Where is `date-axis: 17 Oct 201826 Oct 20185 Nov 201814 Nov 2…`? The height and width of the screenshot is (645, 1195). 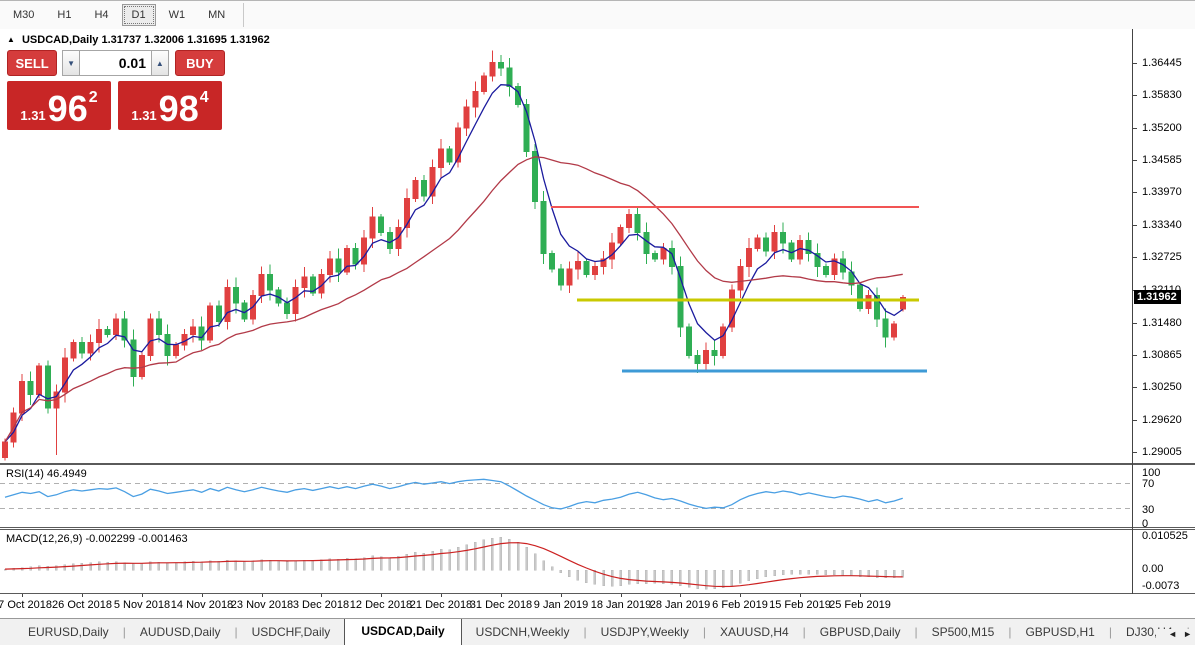
date-axis: 17 Oct 201826 Oct 20185 Nov 201814 Nov 2… is located at coordinates (597, 606).